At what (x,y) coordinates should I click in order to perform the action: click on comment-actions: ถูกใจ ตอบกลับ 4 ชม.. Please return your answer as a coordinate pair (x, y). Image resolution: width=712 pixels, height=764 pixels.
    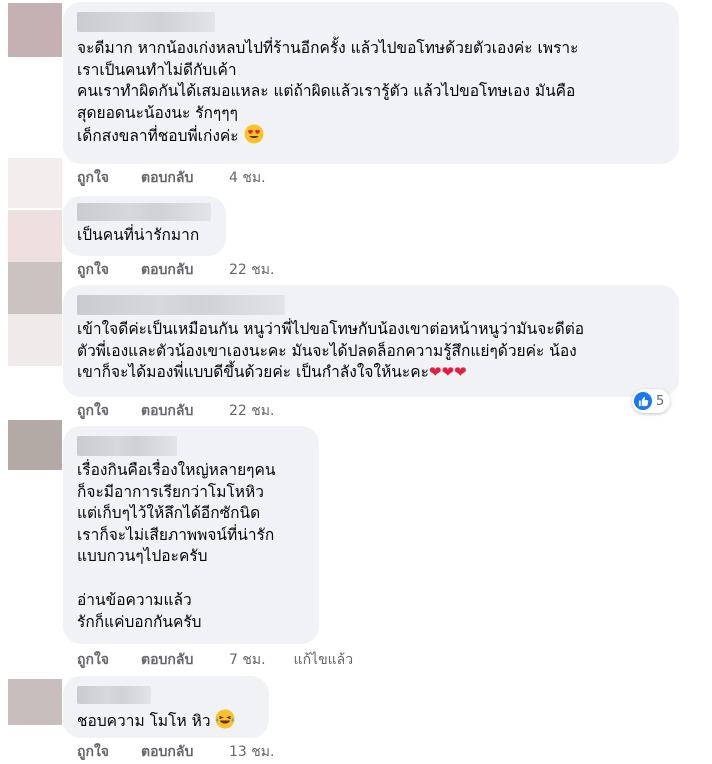
    Looking at the image, I should click on (171, 178).